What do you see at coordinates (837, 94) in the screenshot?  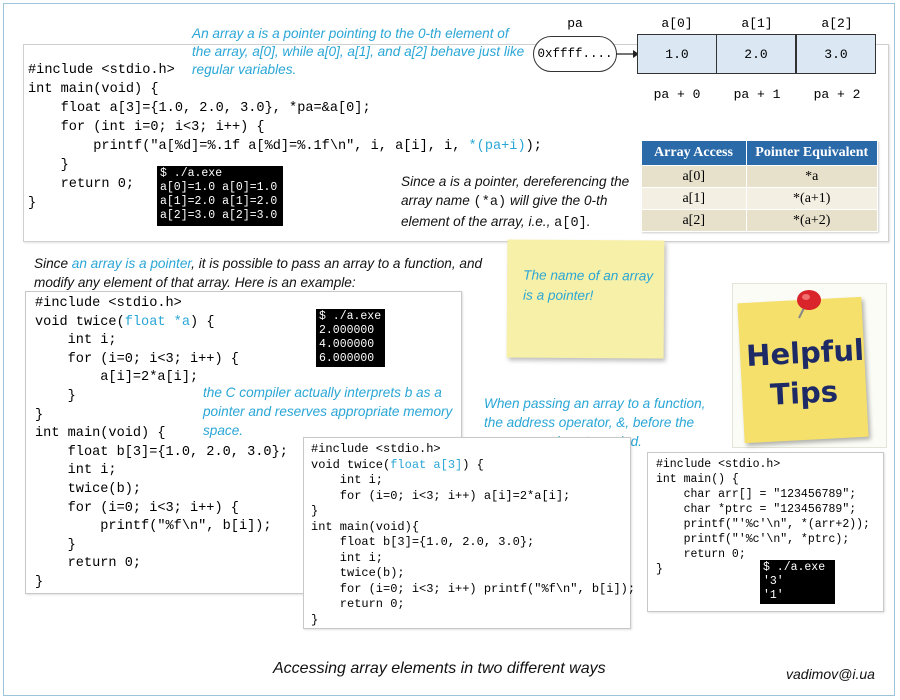 I see `offset-label-2: pa + 2` at bounding box center [837, 94].